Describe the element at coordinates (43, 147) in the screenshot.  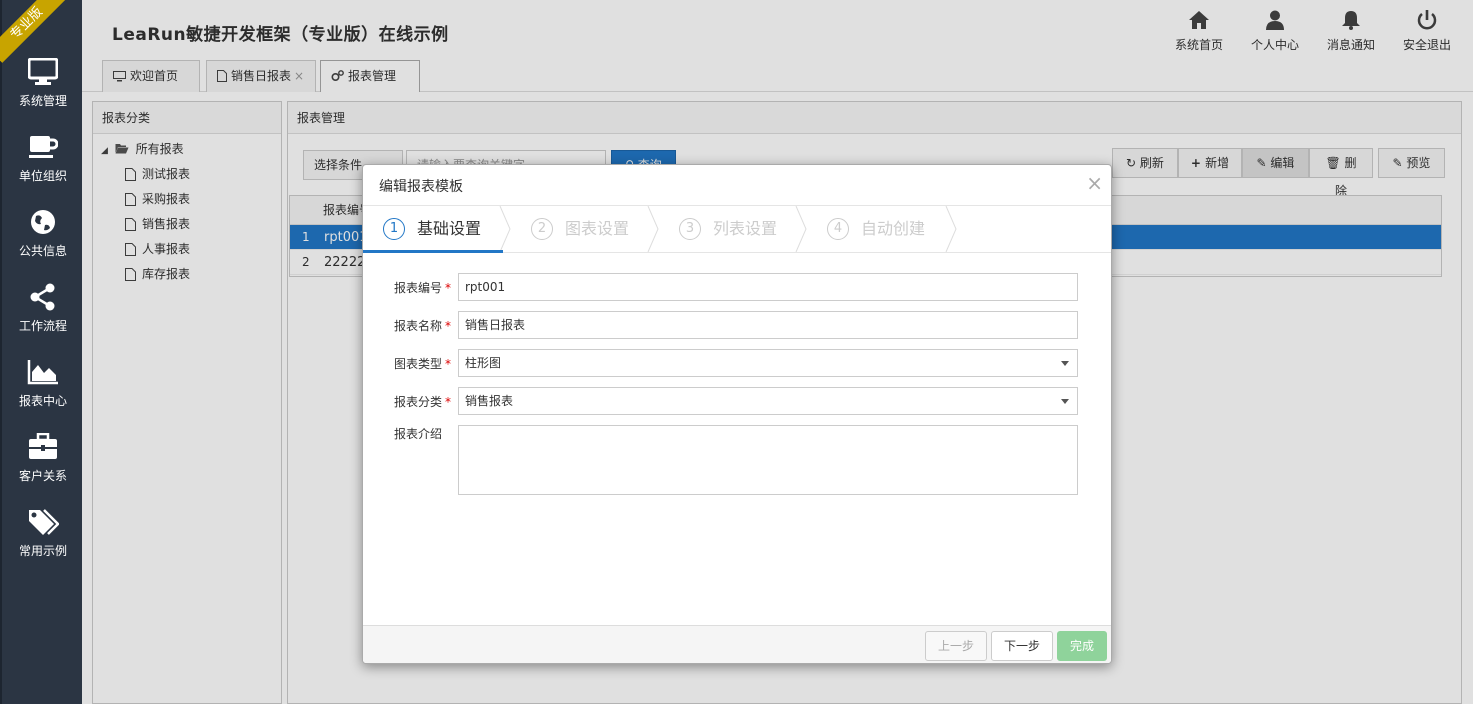
I see `coffee-cup-icon` at that location.